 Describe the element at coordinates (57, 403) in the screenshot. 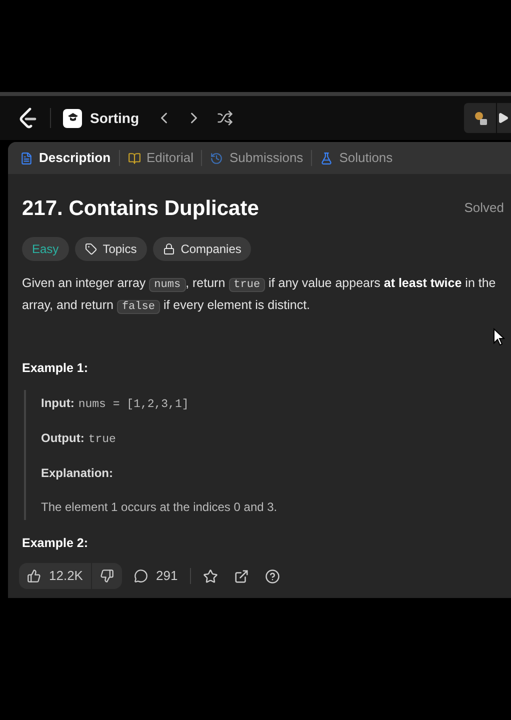

I see `input-label: Input:` at that location.